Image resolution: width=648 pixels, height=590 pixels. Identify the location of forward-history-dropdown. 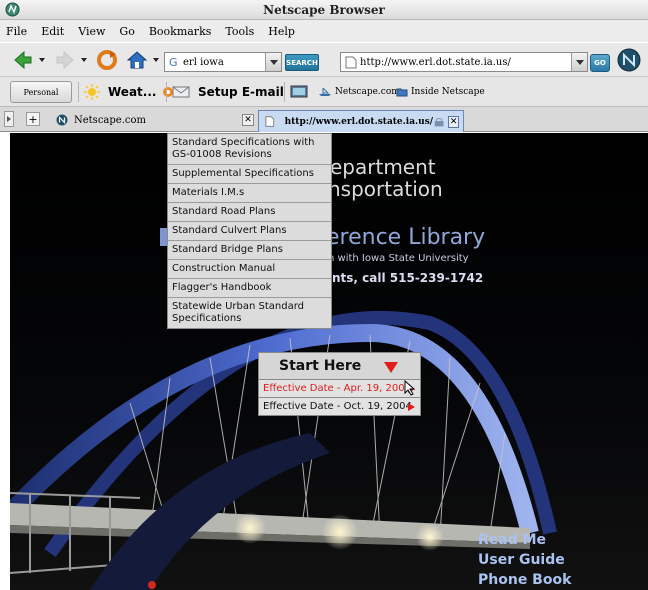
(84, 60).